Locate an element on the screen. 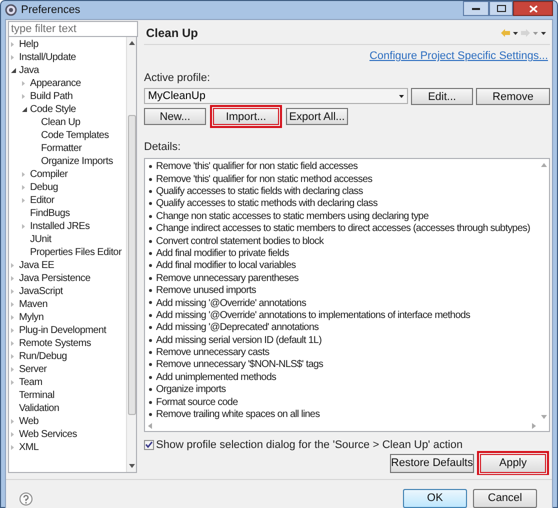 Image resolution: width=558 pixels, height=508 pixels. detail-item: Organize imports is located at coordinates (191, 390).